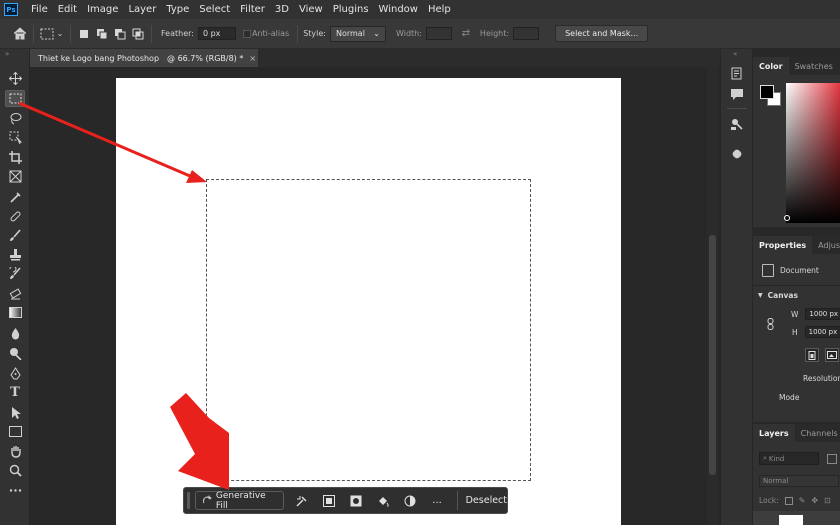 Image resolution: width=840 pixels, height=525 pixels. What do you see at coordinates (247, 34) in the screenshot?
I see `anti-alias-checkbox` at bounding box center [247, 34].